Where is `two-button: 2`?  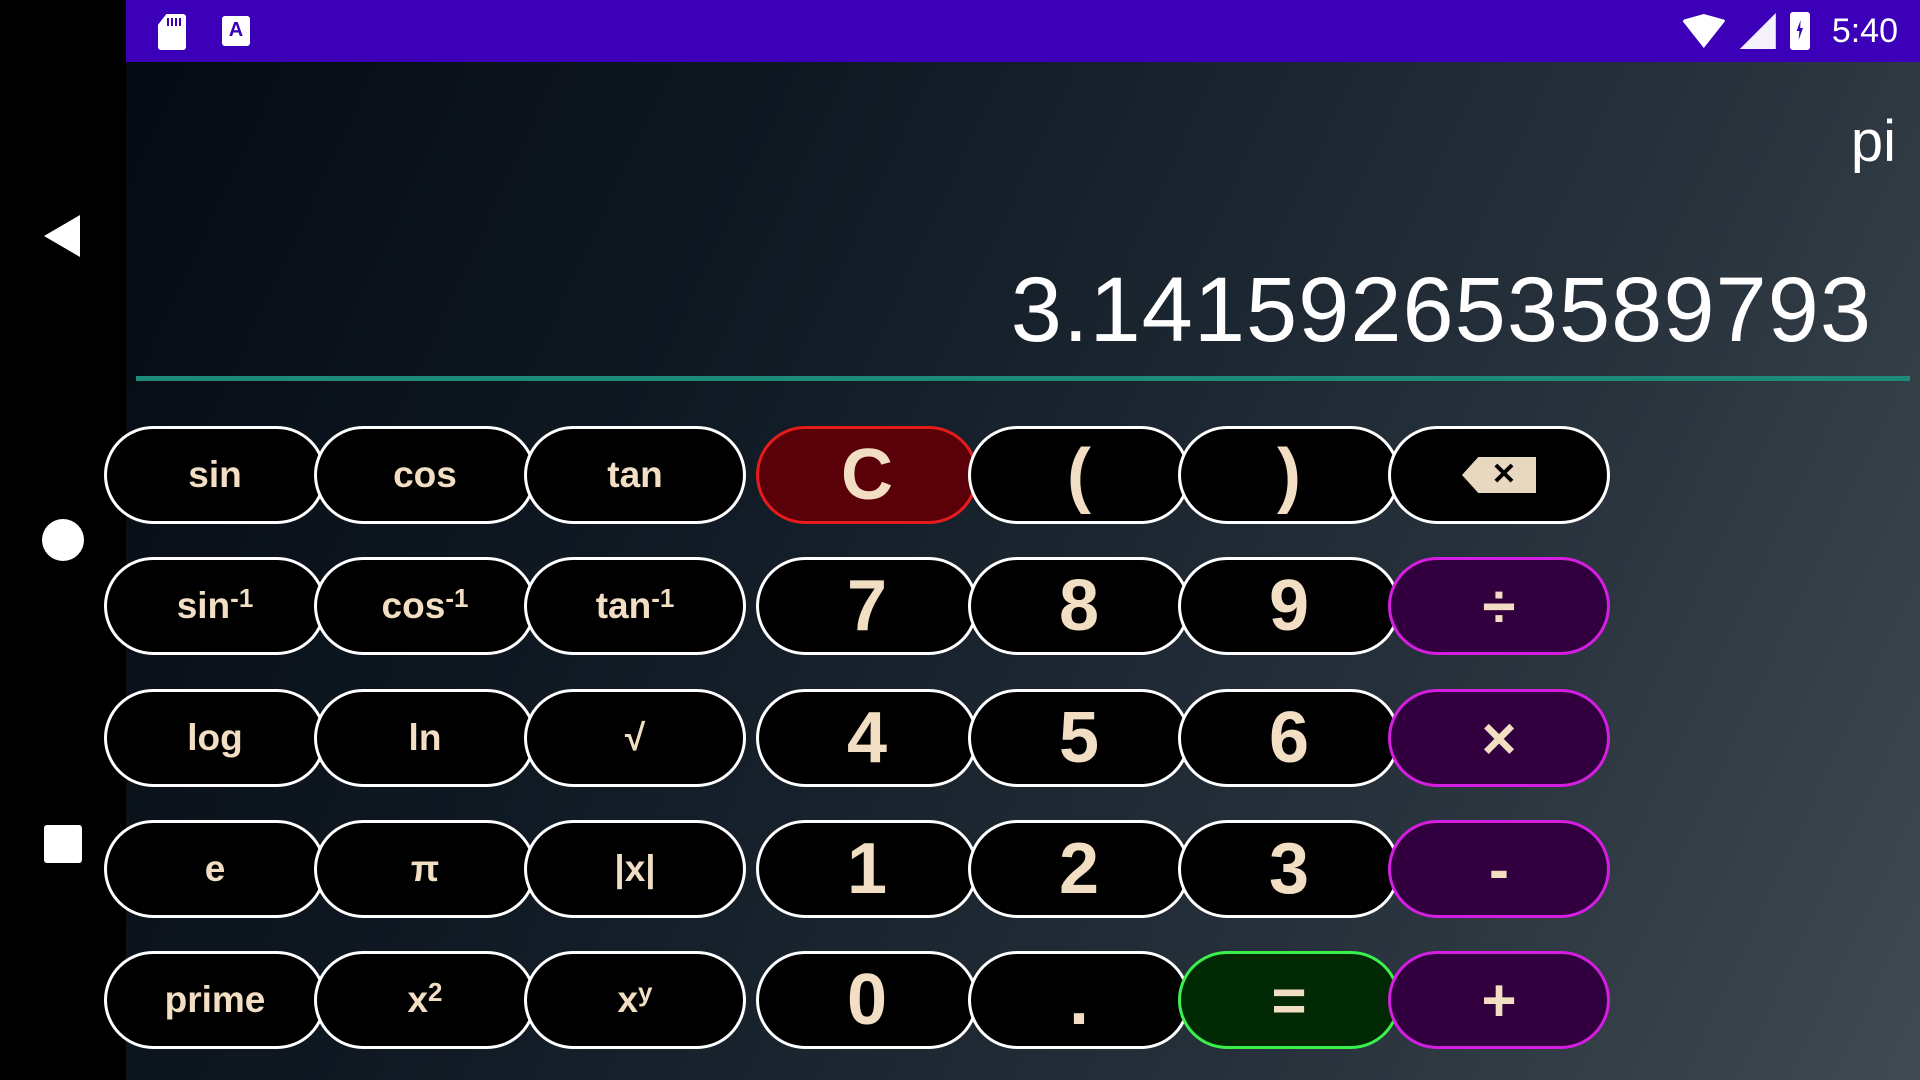 two-button: 2 is located at coordinates (1079, 869).